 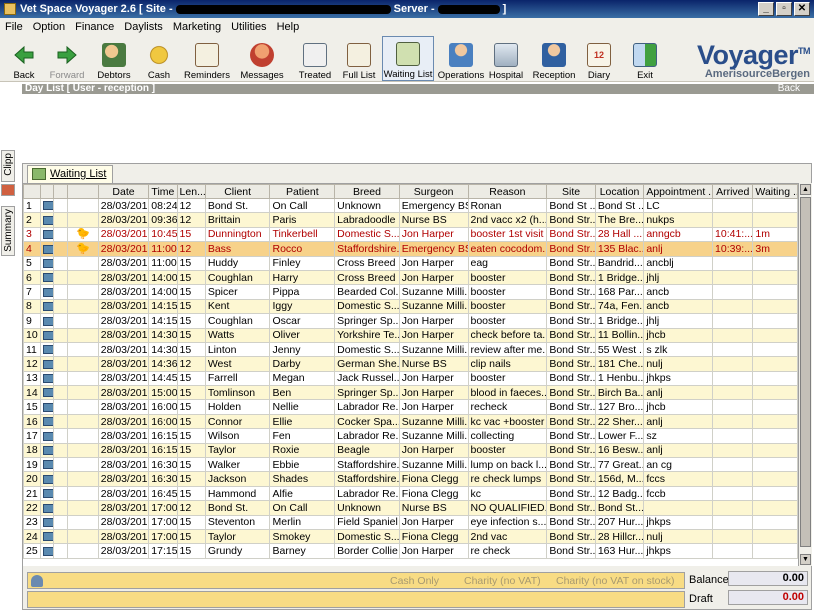 What do you see at coordinates (49, 27) in the screenshot?
I see `menu-option: Option` at bounding box center [49, 27].